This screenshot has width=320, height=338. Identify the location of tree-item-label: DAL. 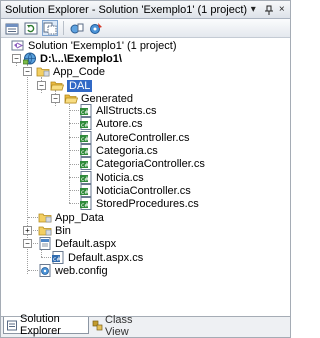
(80, 85).